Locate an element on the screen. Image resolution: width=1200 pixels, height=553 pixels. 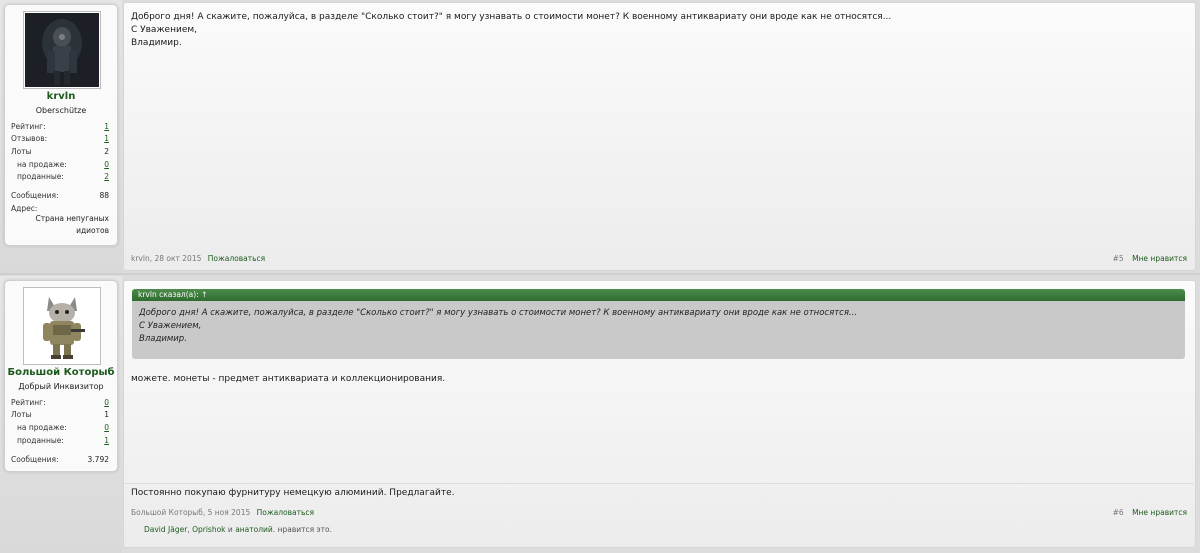
stat-sold: проданные: 1 is located at coordinates (60, 442).